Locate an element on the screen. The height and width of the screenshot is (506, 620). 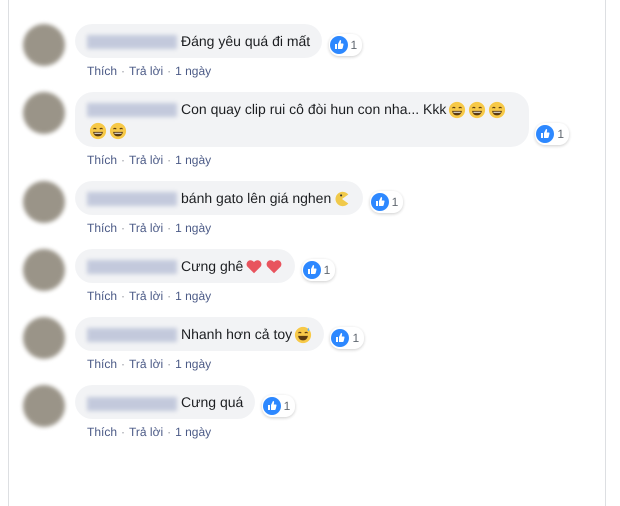
comment-text: bánh gato lên giá nghen is located at coordinates (256, 198).